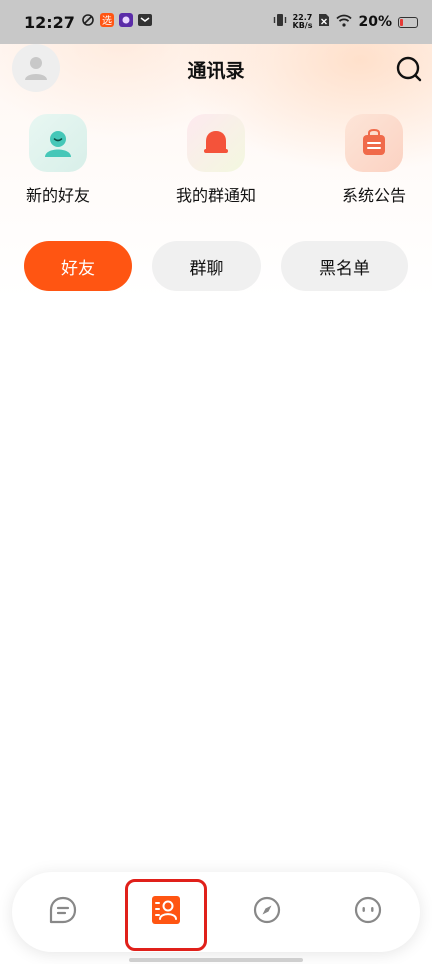 This screenshot has height=964, width=432. I want to click on app-notification-icon: 选, so click(106, 22).